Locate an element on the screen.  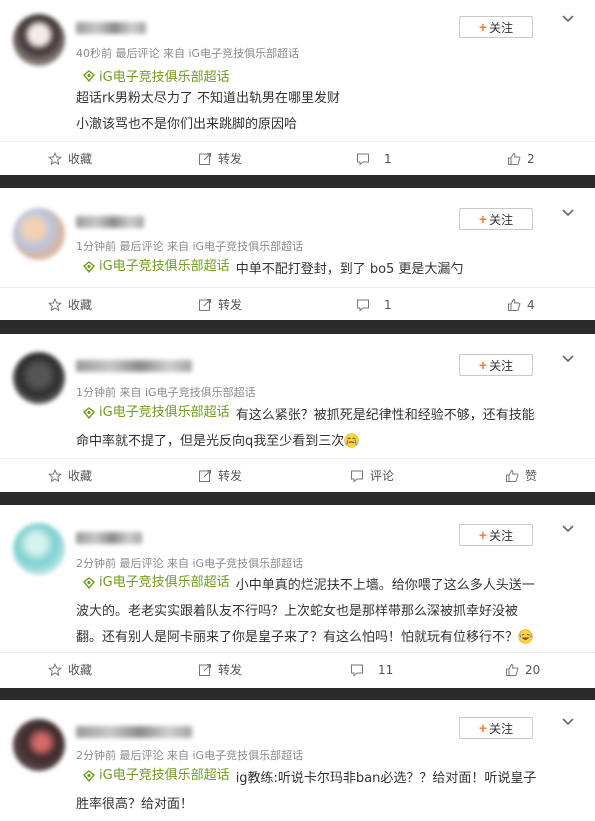
like-count: 20 is located at coordinates (533, 669).